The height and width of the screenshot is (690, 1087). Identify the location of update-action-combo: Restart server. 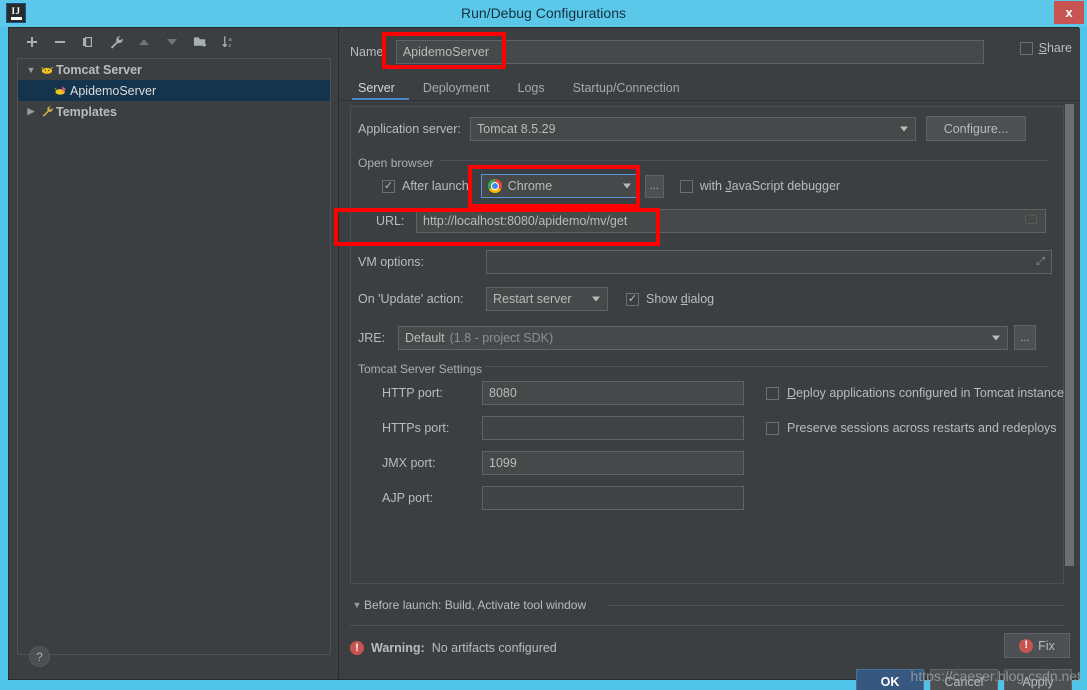
(547, 299).